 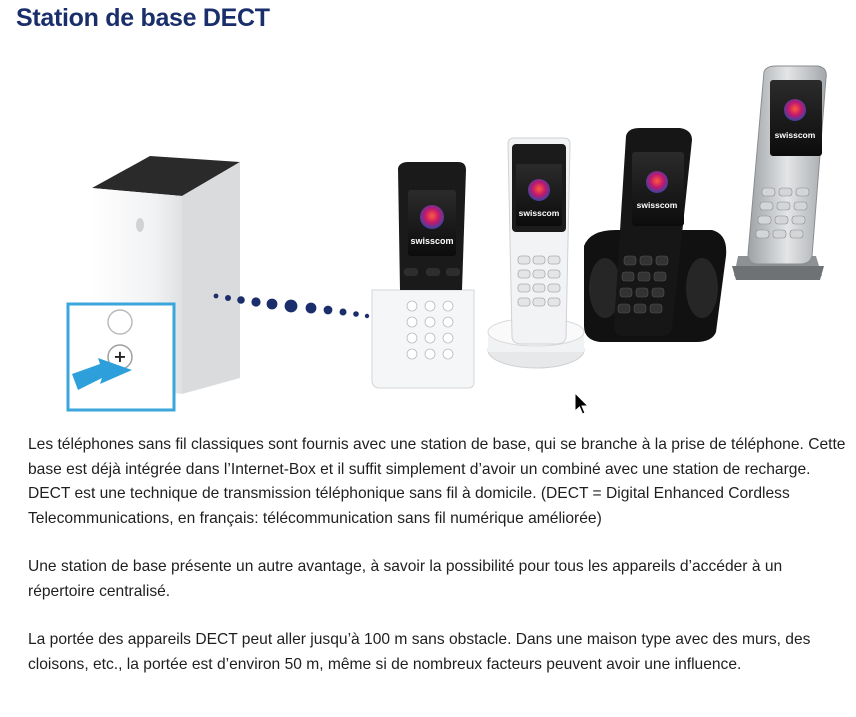 What do you see at coordinates (655, 235) in the screenshot?
I see `phone-black-base: swisscom` at bounding box center [655, 235].